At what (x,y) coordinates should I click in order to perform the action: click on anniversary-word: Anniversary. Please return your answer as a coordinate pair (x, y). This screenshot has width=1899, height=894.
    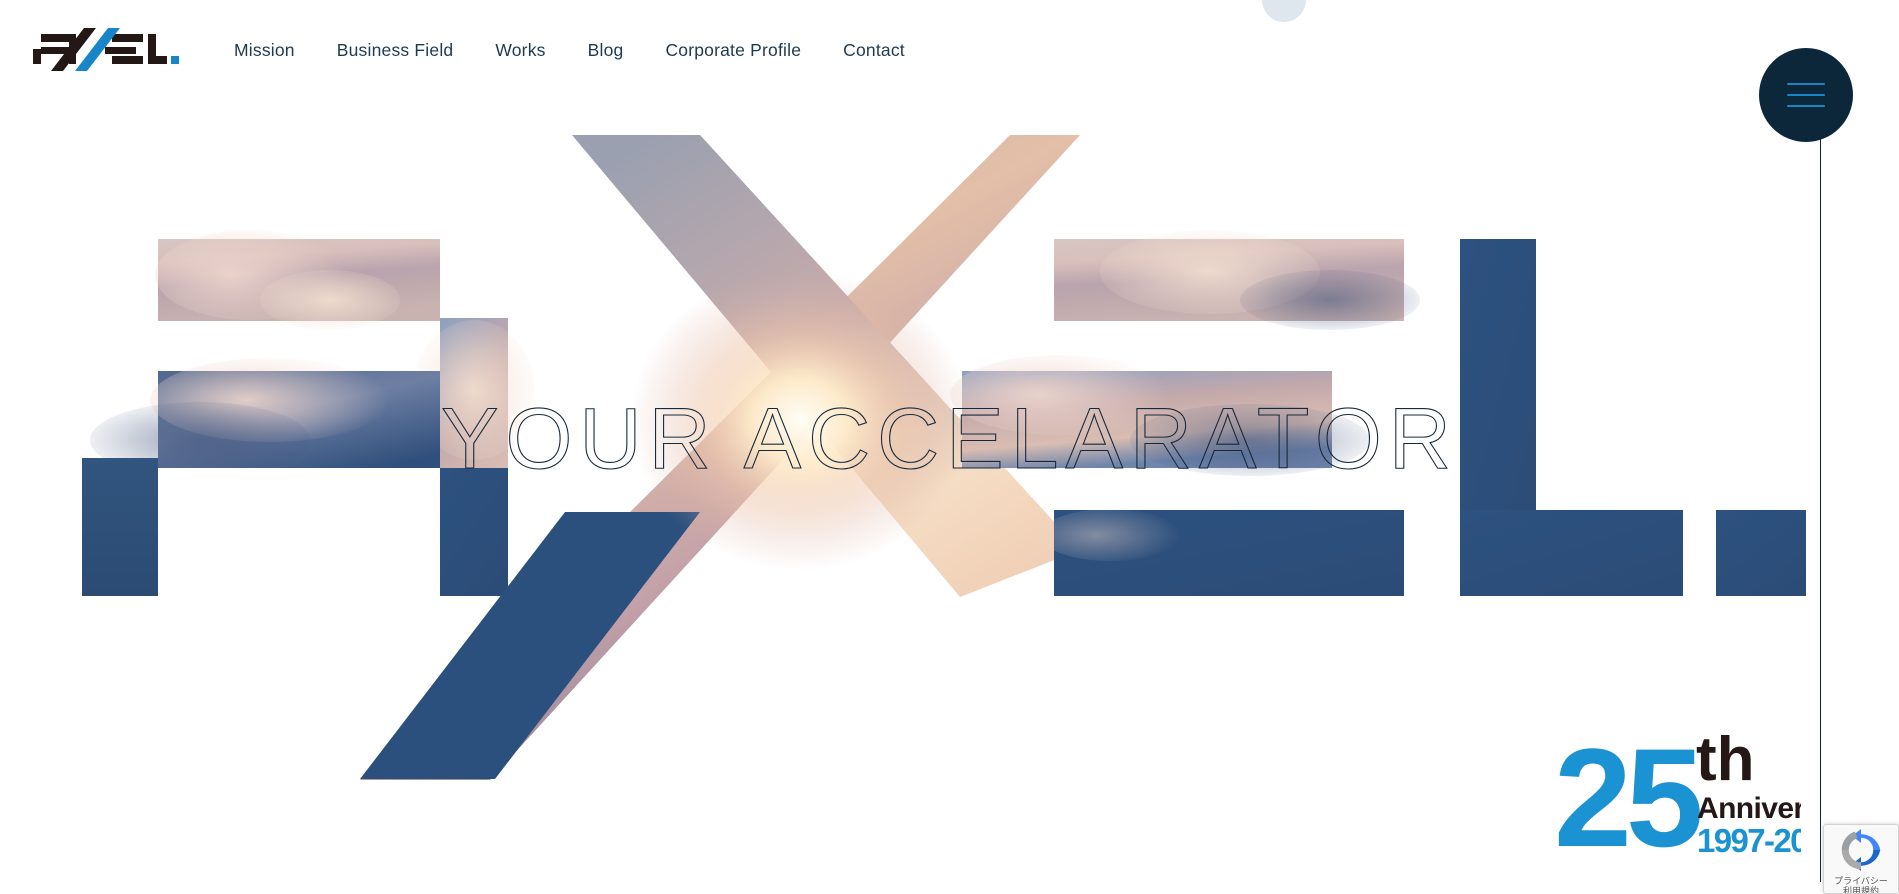
    Looking at the image, I should click on (1749, 808).